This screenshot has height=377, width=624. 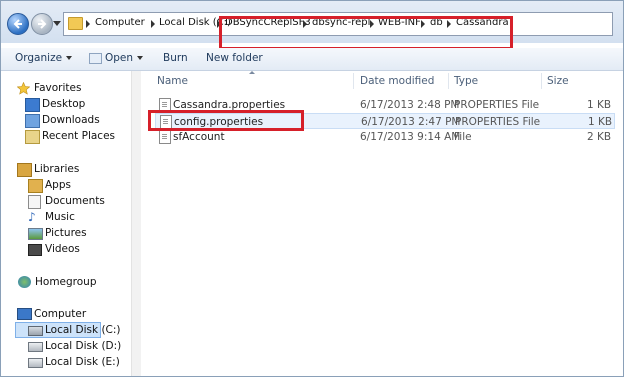 What do you see at coordinates (32, 137) in the screenshot?
I see `recent-places-icon` at bounding box center [32, 137].